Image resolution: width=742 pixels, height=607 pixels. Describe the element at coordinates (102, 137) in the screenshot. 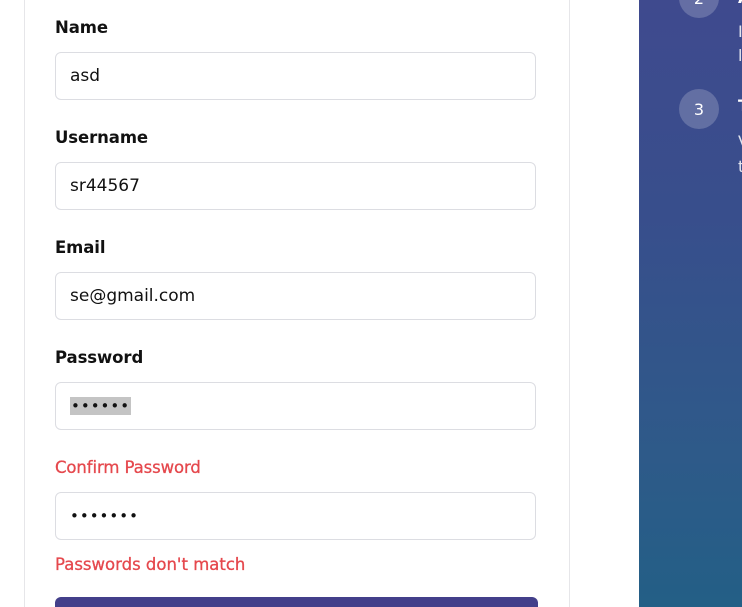

I see `username-label: Username` at that location.